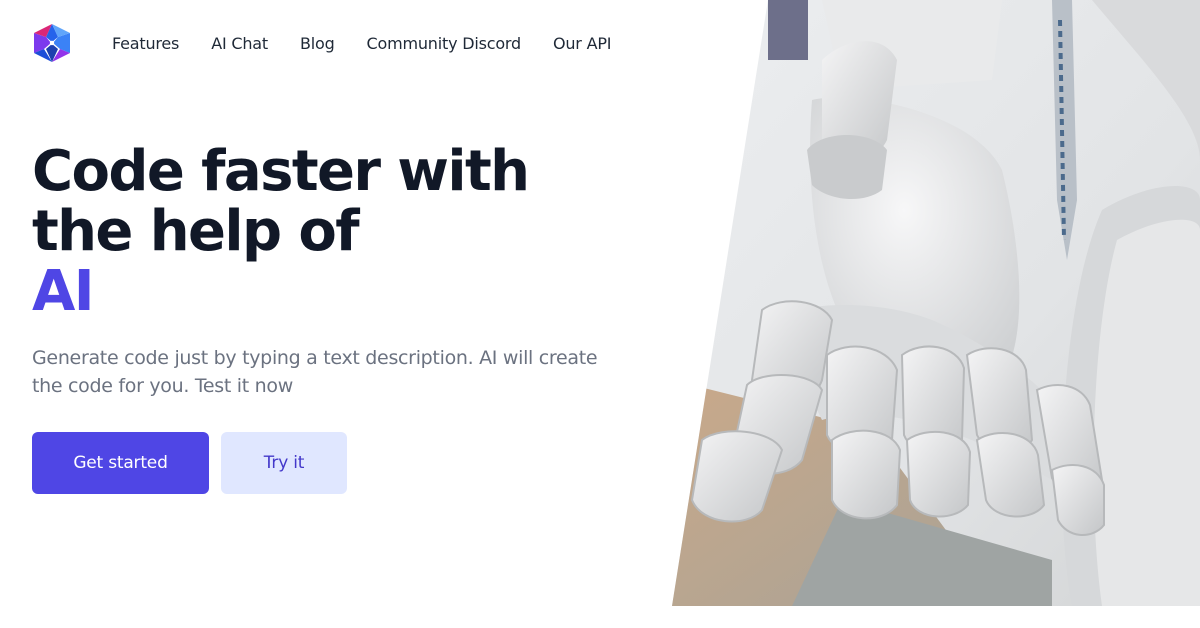 This screenshot has height=628, width=1200. I want to click on hero-headline-text: Code faster with the help of, so click(281, 201).